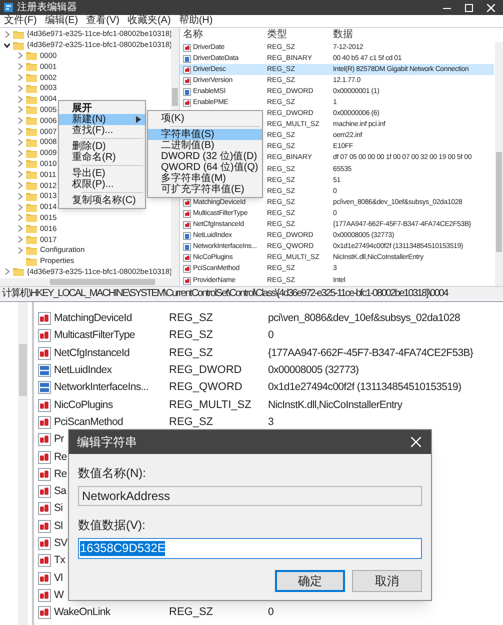 The width and height of the screenshot is (503, 625). What do you see at coordinates (112, 473) in the screenshot?
I see `field-label: 数值名称(N):` at bounding box center [112, 473].